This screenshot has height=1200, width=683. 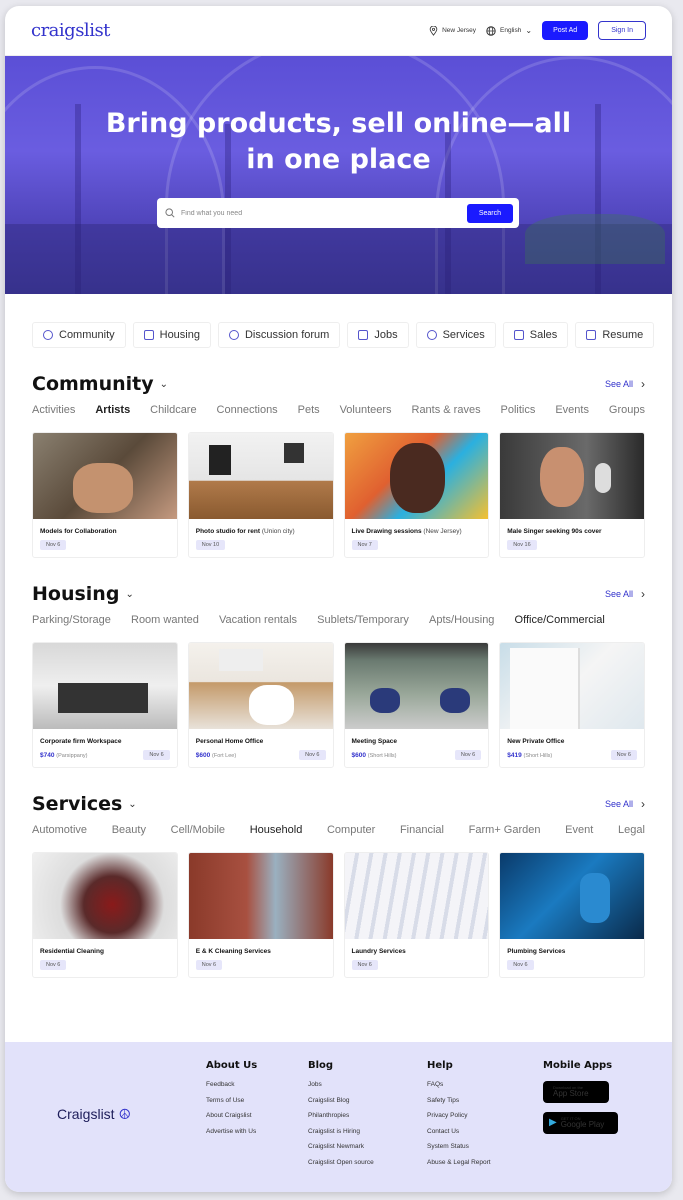 What do you see at coordinates (79, 335) in the screenshot?
I see `category-community: Community` at bounding box center [79, 335].